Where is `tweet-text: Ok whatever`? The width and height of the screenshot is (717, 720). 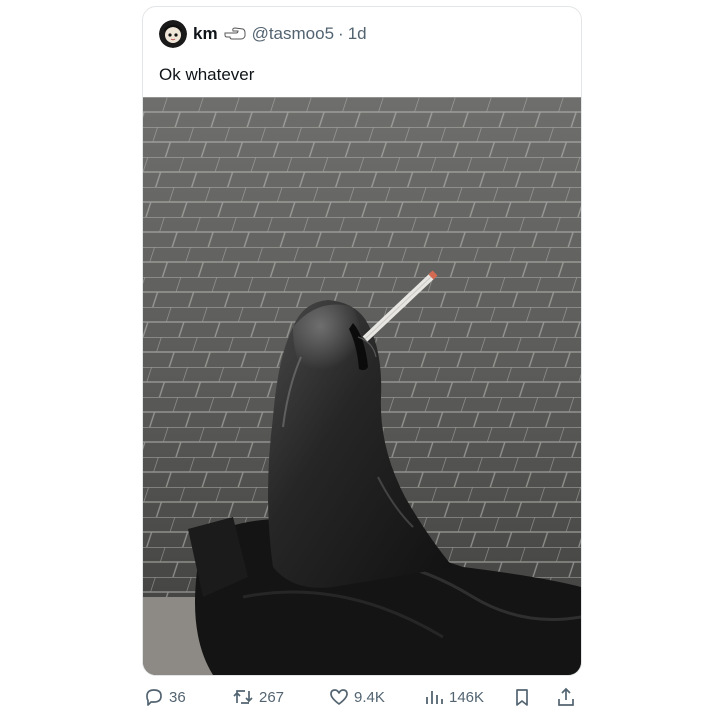
tweet-text: Ok whatever is located at coordinates (207, 74).